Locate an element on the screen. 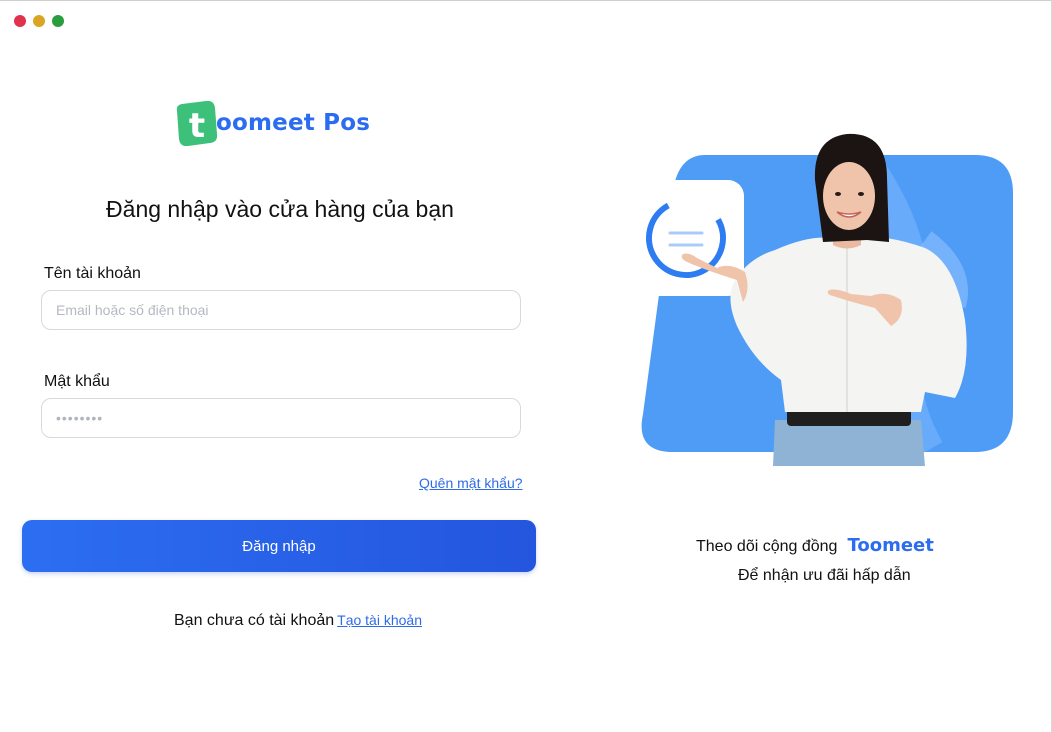  signup-prompt: Bạn chưa có tài khoản Tạo tài khoản is located at coordinates (298, 621).